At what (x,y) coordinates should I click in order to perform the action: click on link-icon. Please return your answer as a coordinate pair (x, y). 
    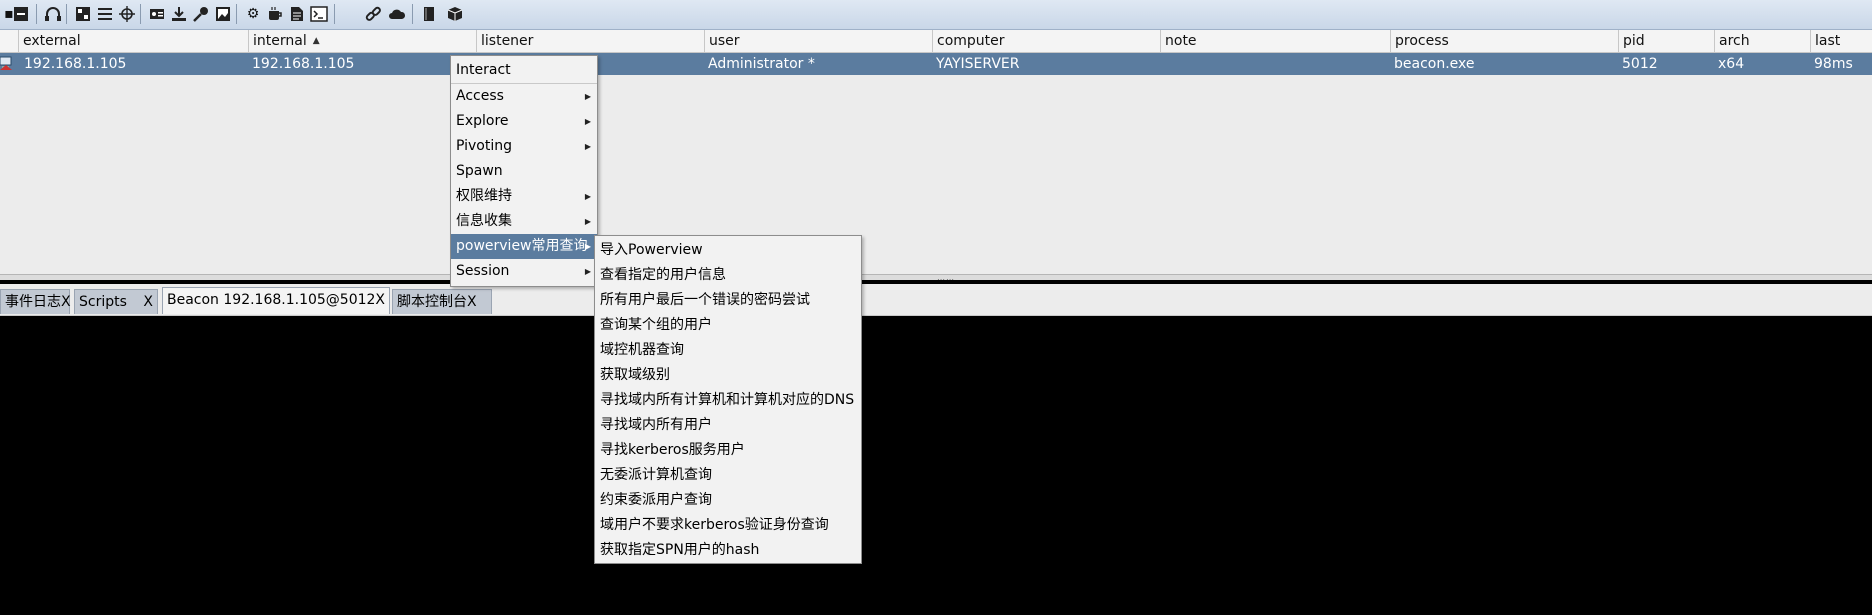
    Looking at the image, I should click on (373, 14).